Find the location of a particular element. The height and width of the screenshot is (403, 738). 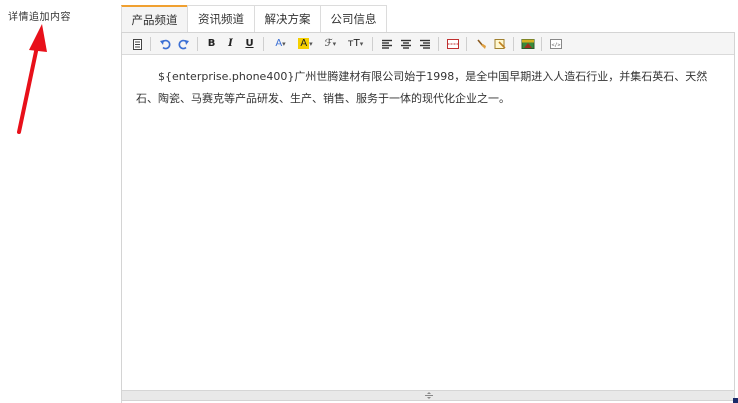

undo-icon is located at coordinates (165, 44).